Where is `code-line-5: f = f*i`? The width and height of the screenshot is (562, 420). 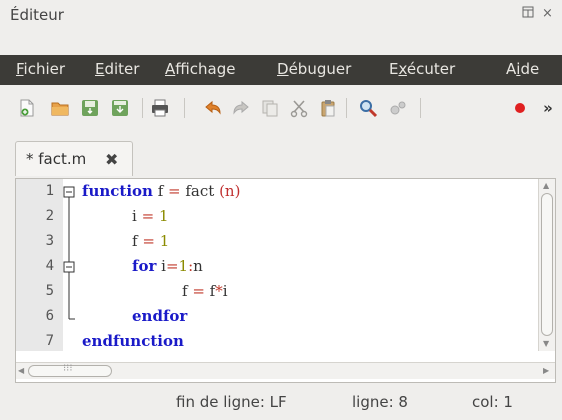
code-line-5: f = f*i is located at coordinates (205, 291).